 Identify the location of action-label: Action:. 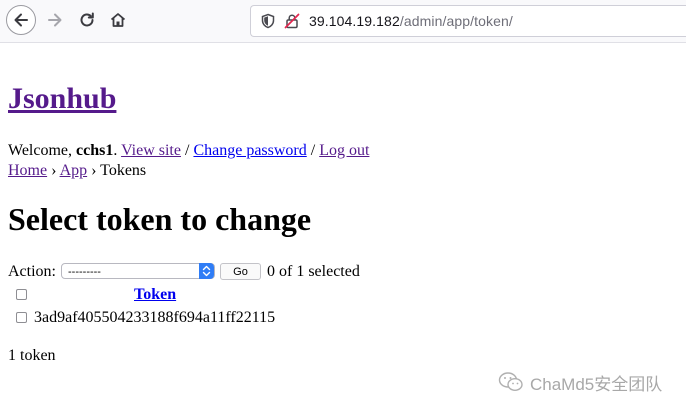
(32, 271).